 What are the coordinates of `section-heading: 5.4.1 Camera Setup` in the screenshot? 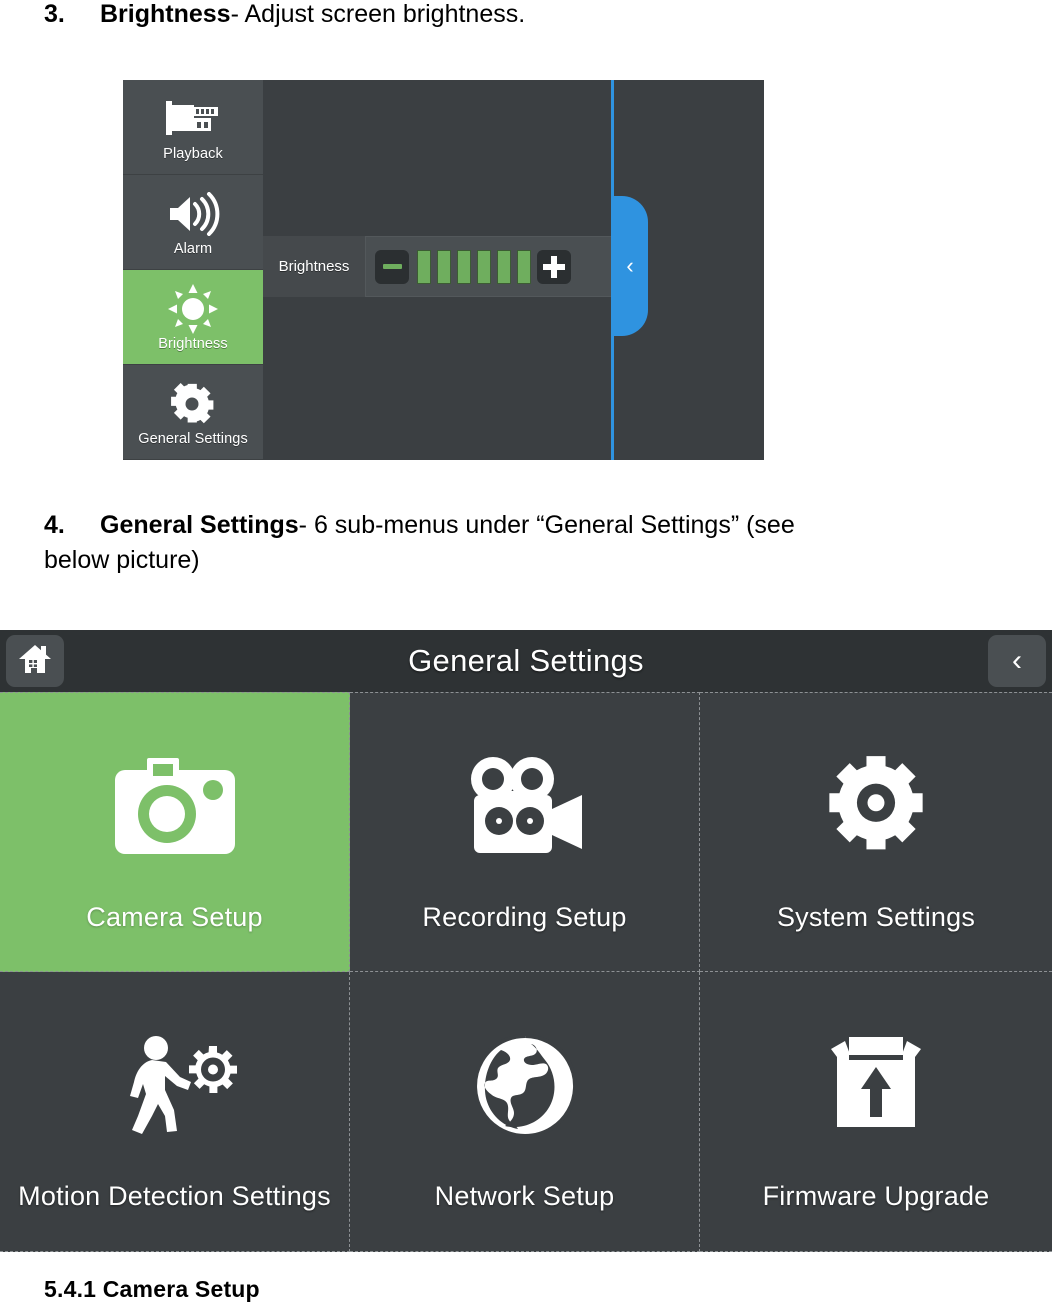 It's located at (152, 1289).